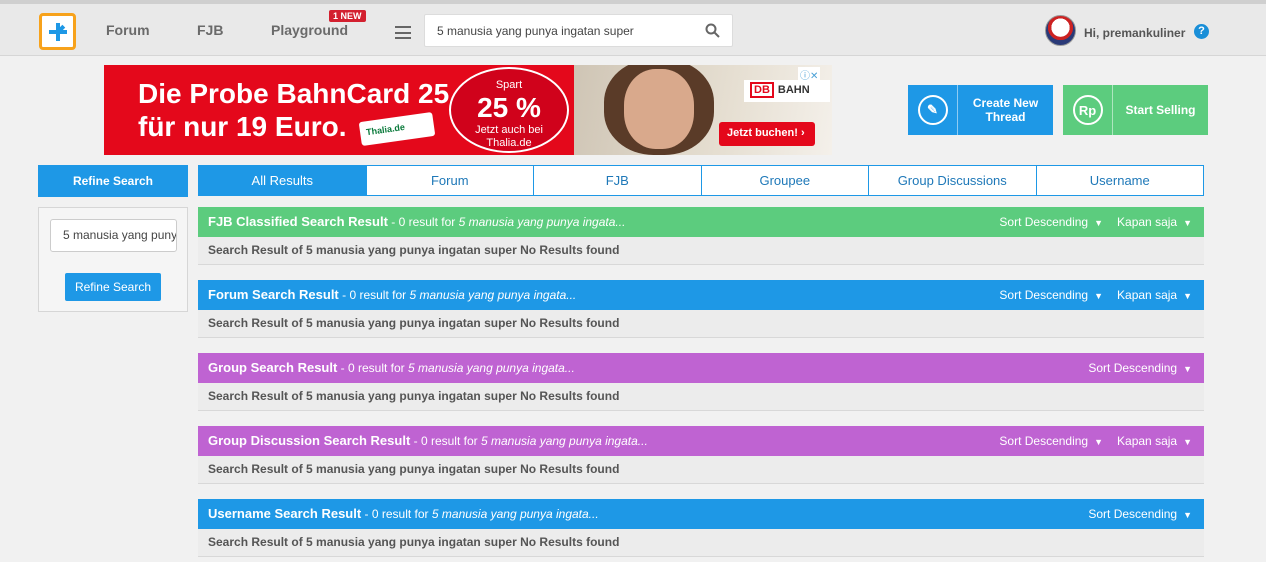  What do you see at coordinates (1060, 30) in the screenshot?
I see `user-avatar` at bounding box center [1060, 30].